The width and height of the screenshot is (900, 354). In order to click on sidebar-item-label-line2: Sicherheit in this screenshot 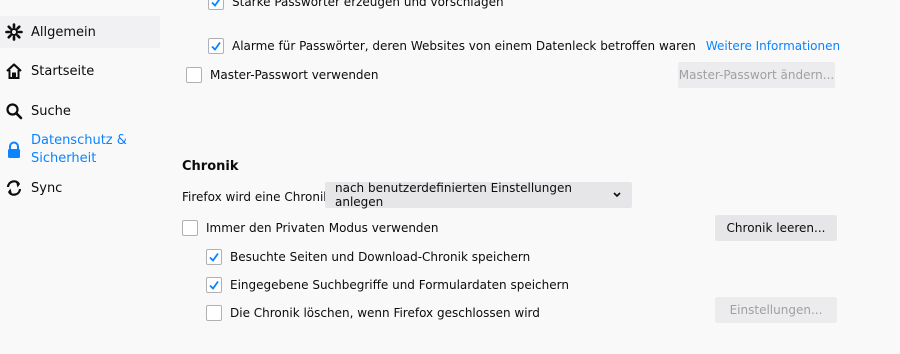, I will do `click(64, 158)`.